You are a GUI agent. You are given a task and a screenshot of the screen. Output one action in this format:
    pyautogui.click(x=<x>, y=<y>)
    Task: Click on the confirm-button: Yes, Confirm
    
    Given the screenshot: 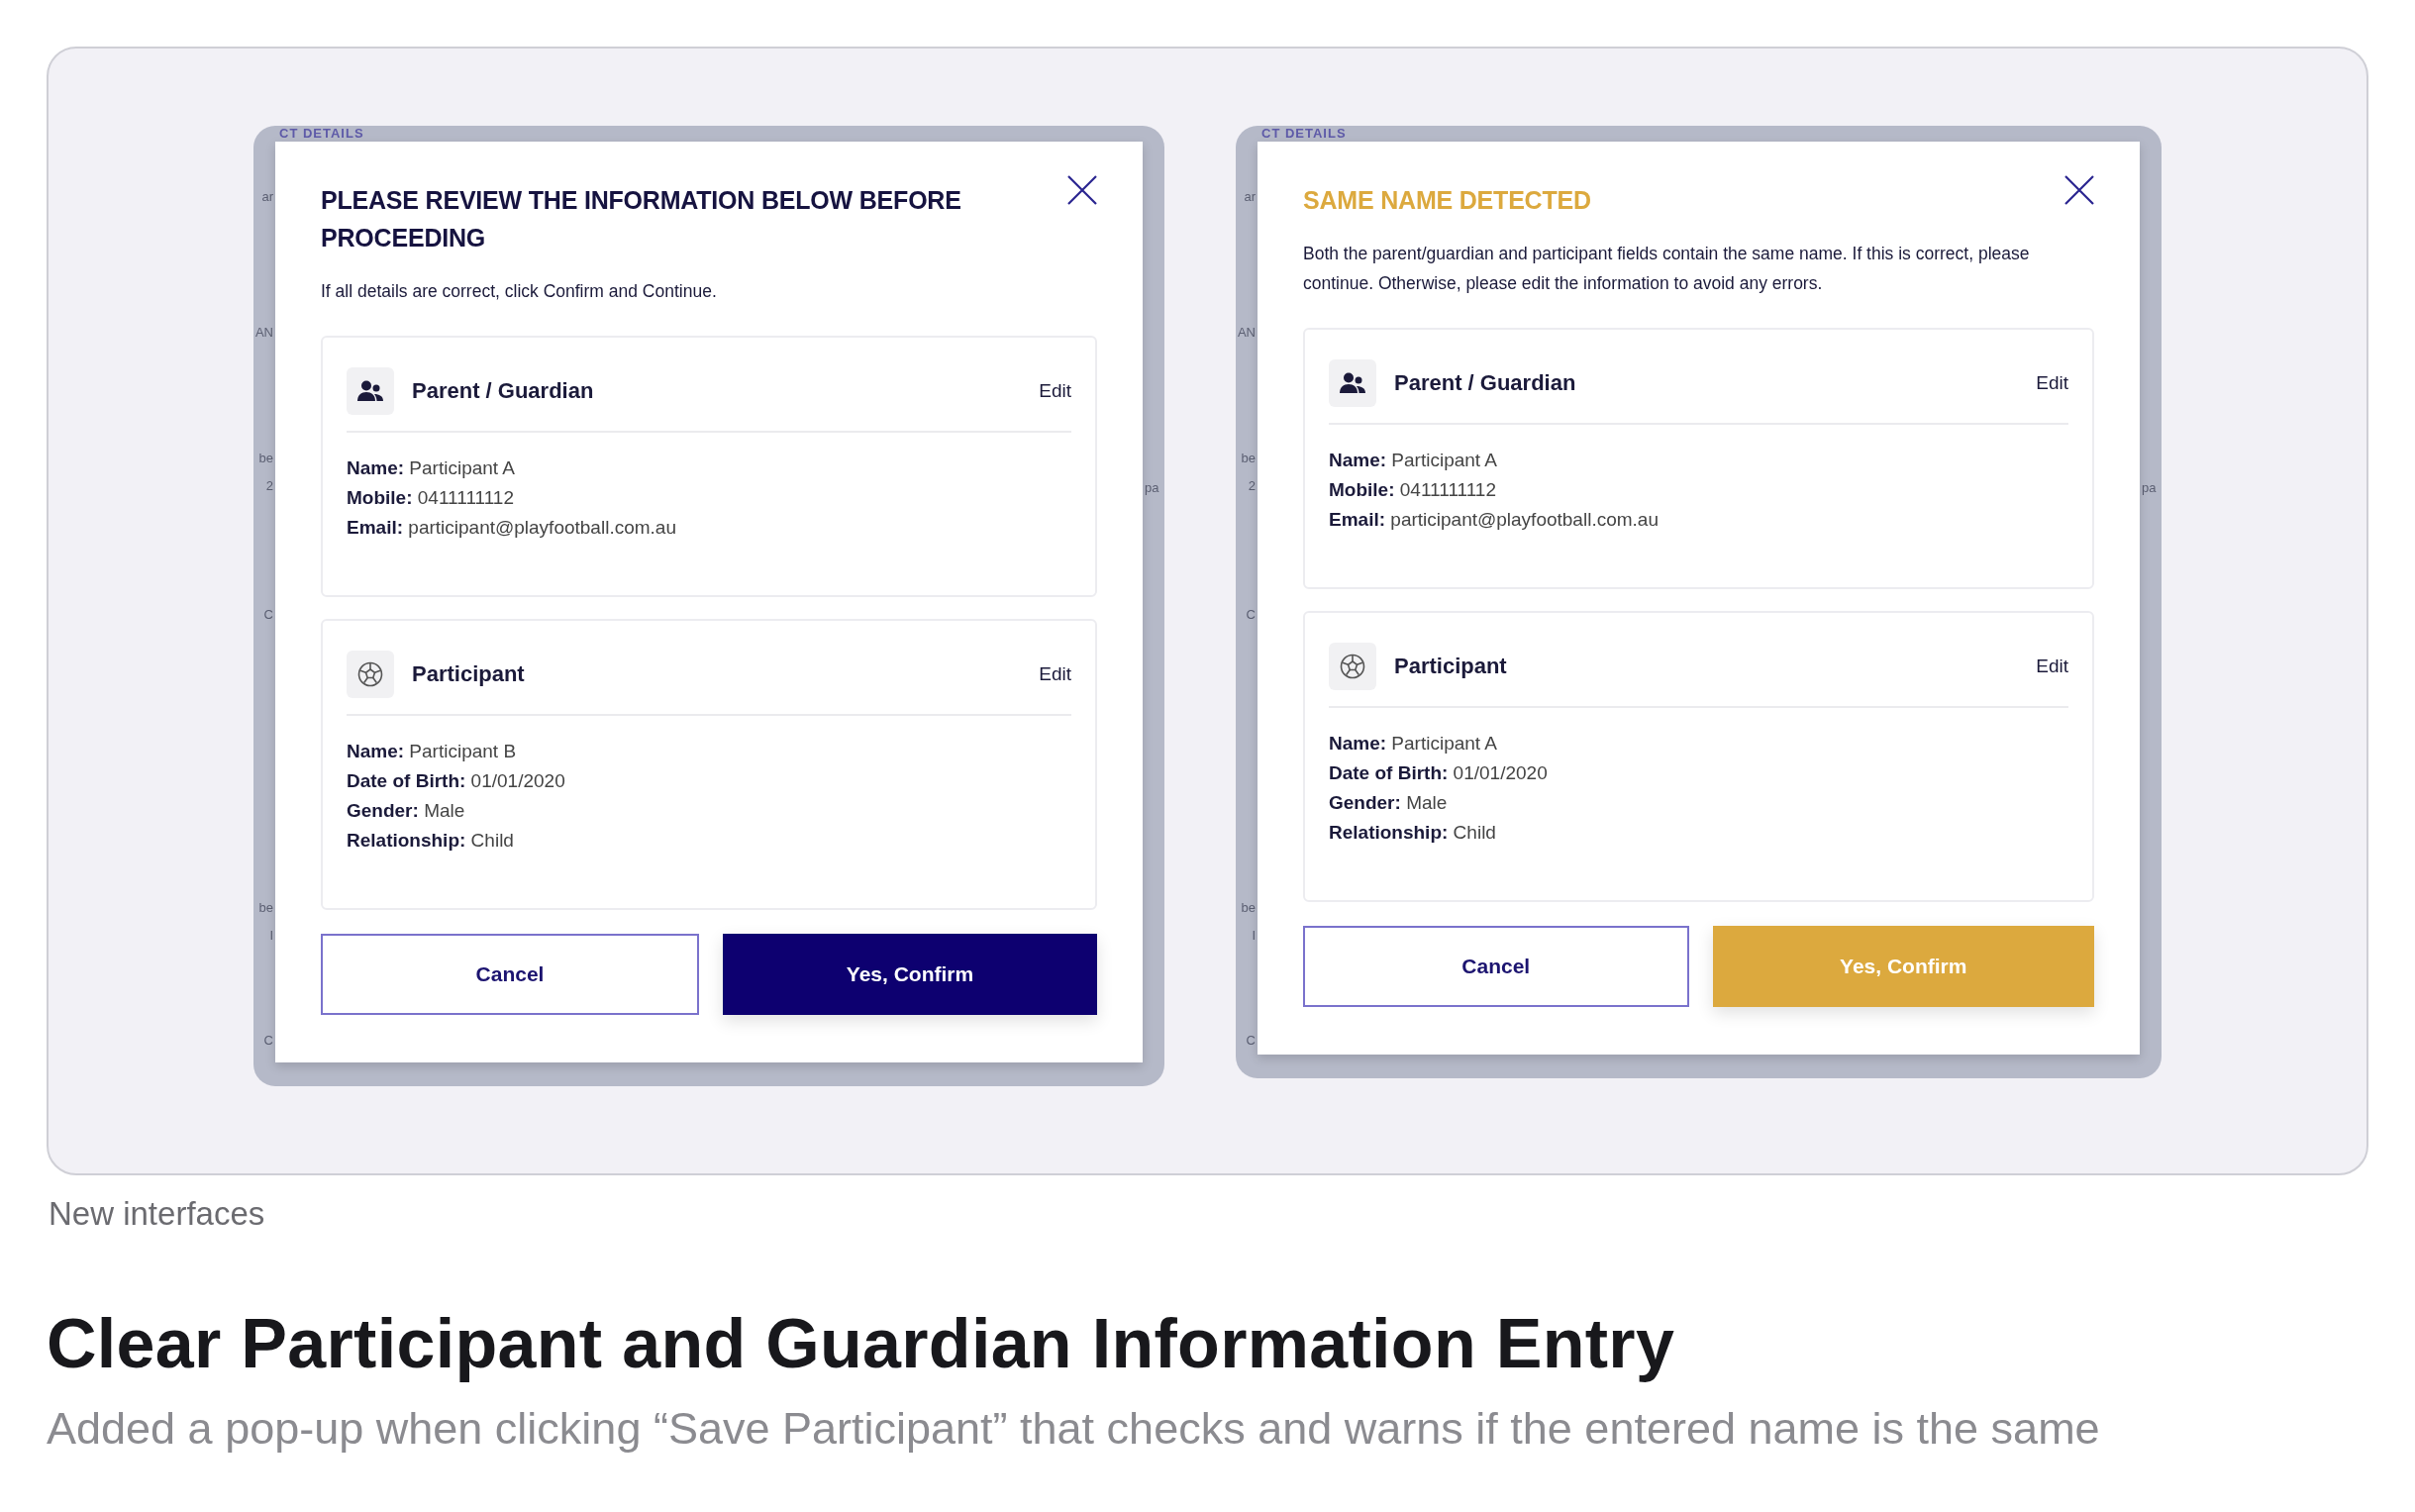 What is the action you would take?
    pyautogui.click(x=910, y=974)
    